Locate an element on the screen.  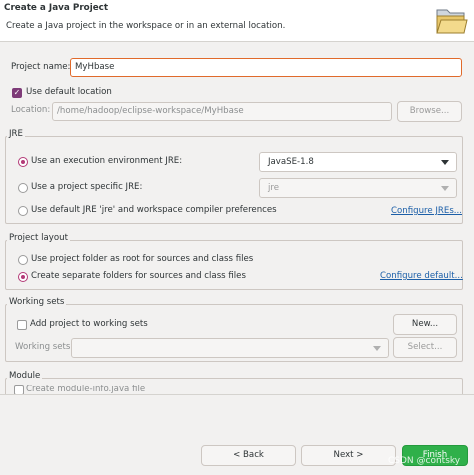
footer-divider is located at coordinates (237, 394).